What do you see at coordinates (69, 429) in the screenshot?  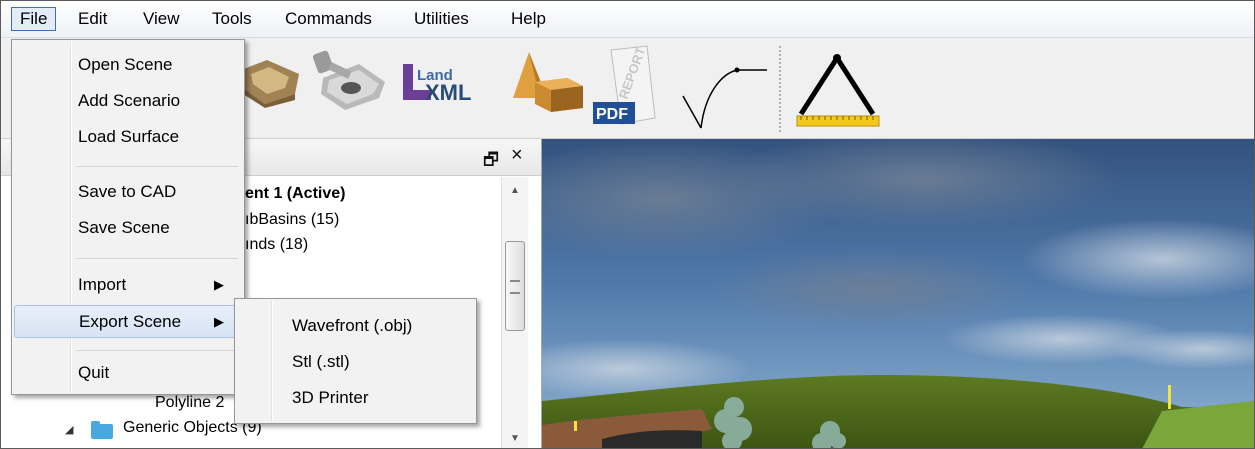 I see `expand-arrow-icon: ◢` at bounding box center [69, 429].